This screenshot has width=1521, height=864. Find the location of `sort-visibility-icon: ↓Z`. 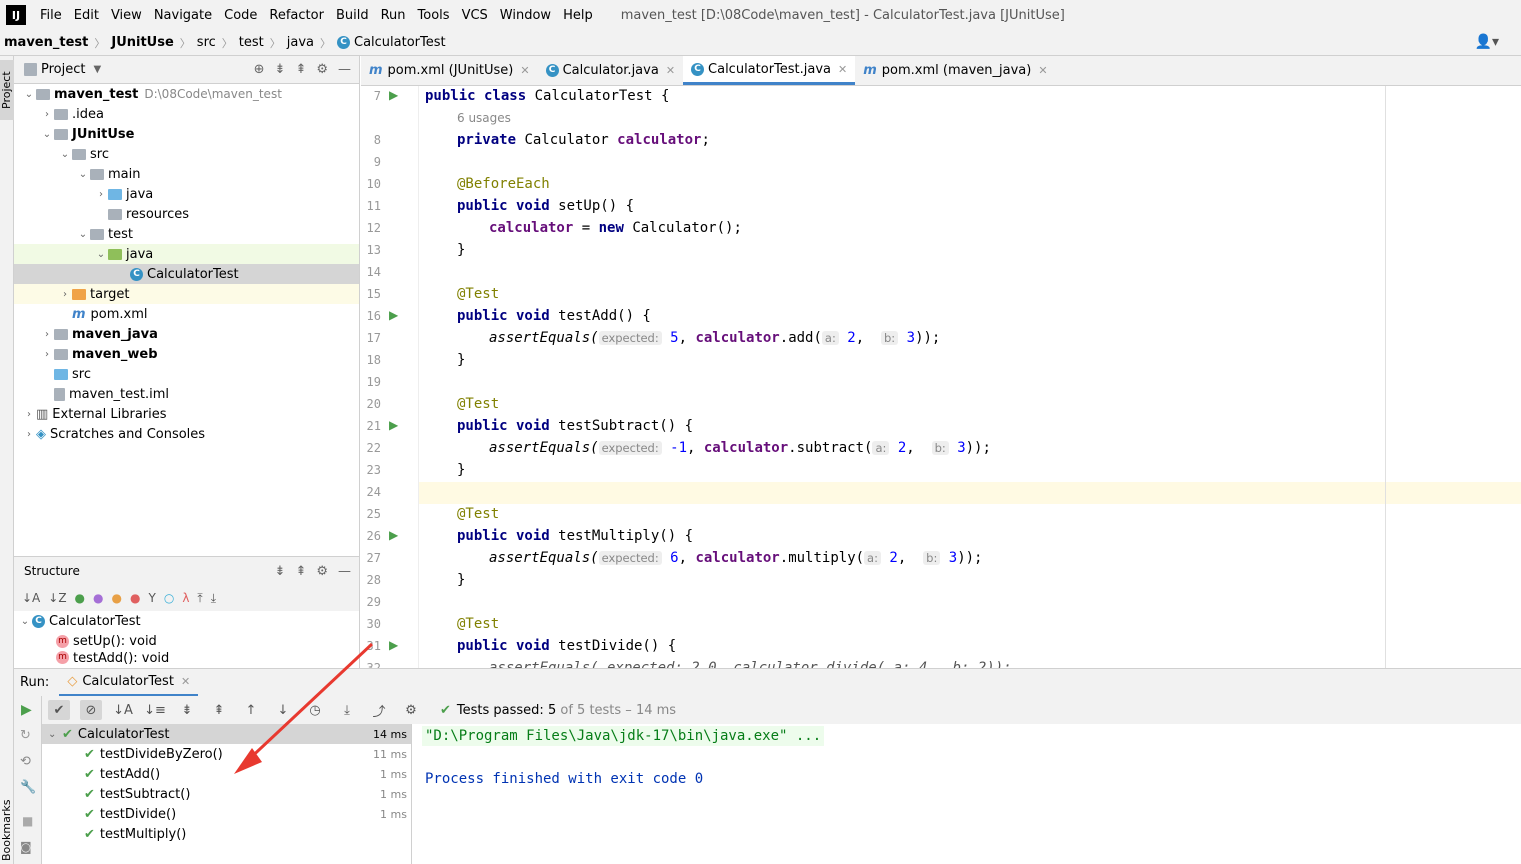

sort-visibility-icon: ↓Z is located at coordinates (57, 598).